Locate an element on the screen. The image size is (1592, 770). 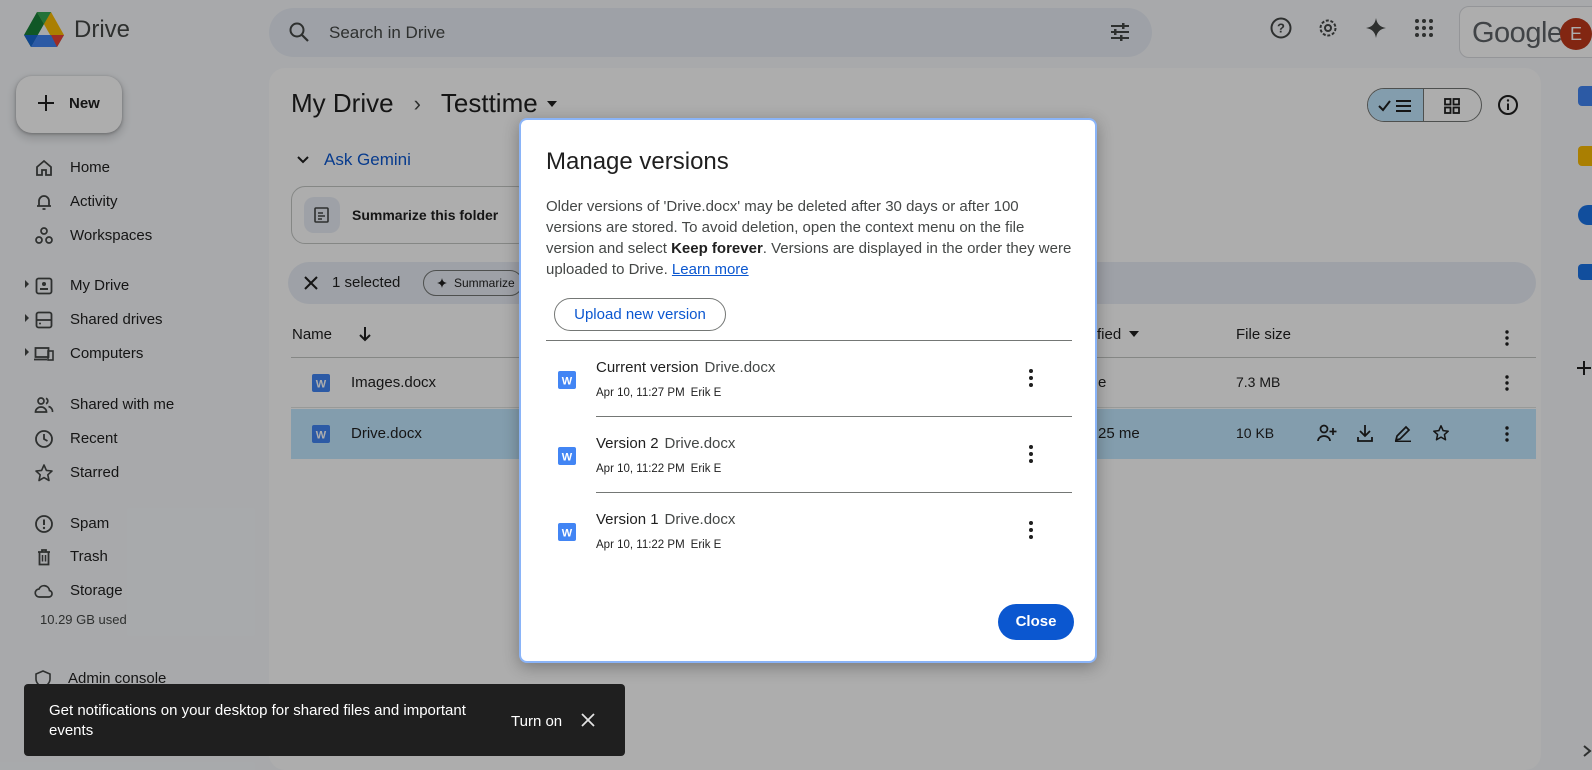
version-title: Current version Drive.docx is located at coordinates (685, 367).